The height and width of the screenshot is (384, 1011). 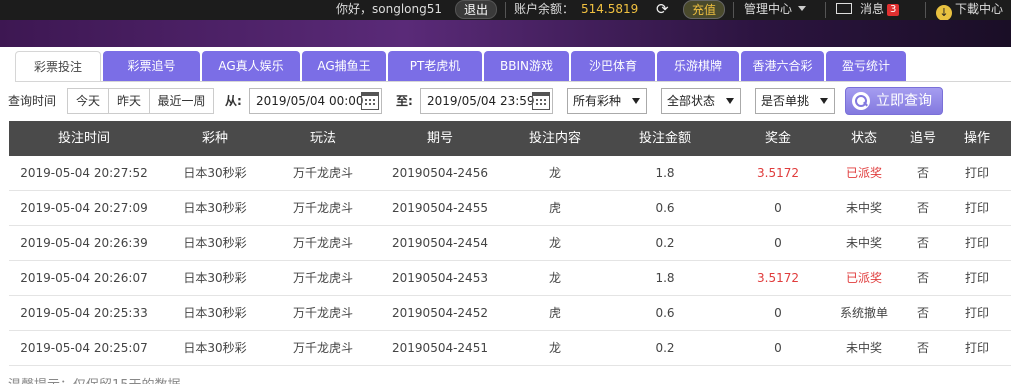 I want to click on col-play: 玩法, so click(x=322, y=138).